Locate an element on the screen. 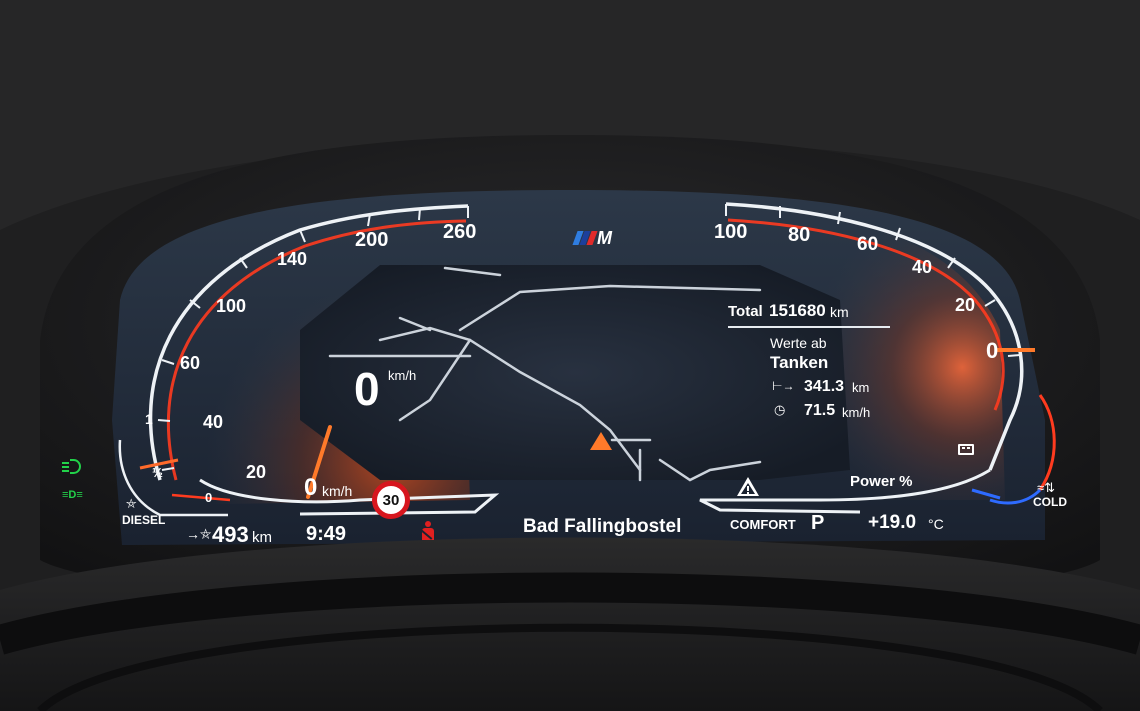  speedo-tick-40: 40 is located at coordinates (213, 422).